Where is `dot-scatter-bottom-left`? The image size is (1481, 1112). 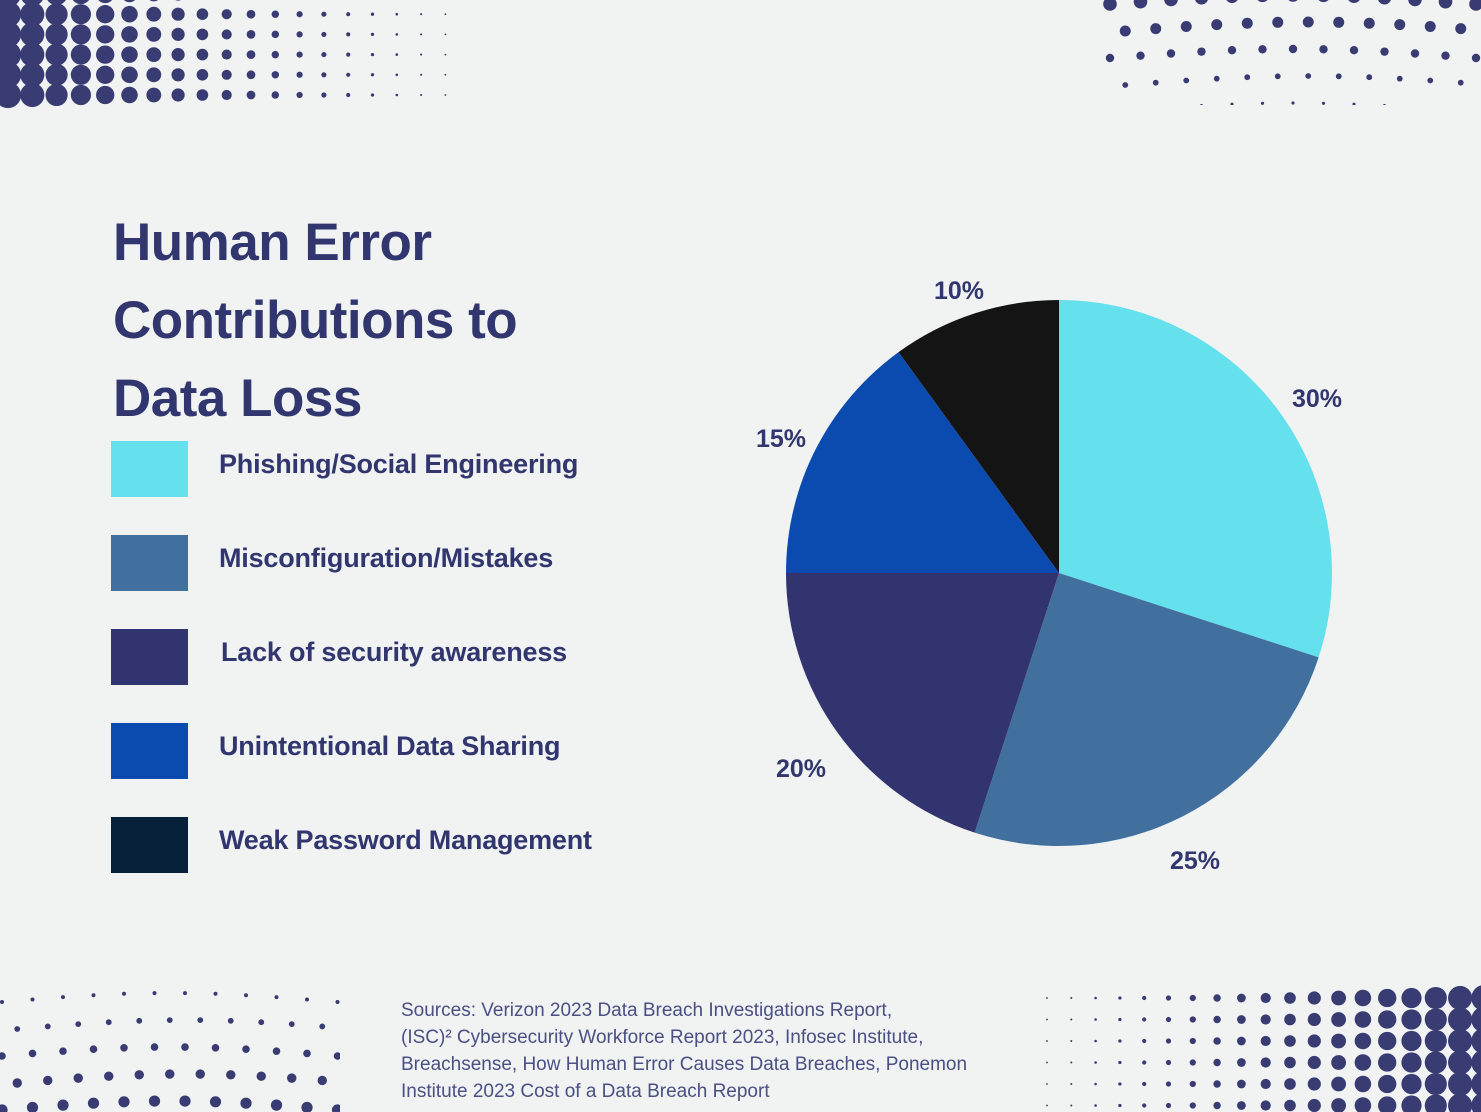
dot-scatter-bottom-left is located at coordinates (170, 1051).